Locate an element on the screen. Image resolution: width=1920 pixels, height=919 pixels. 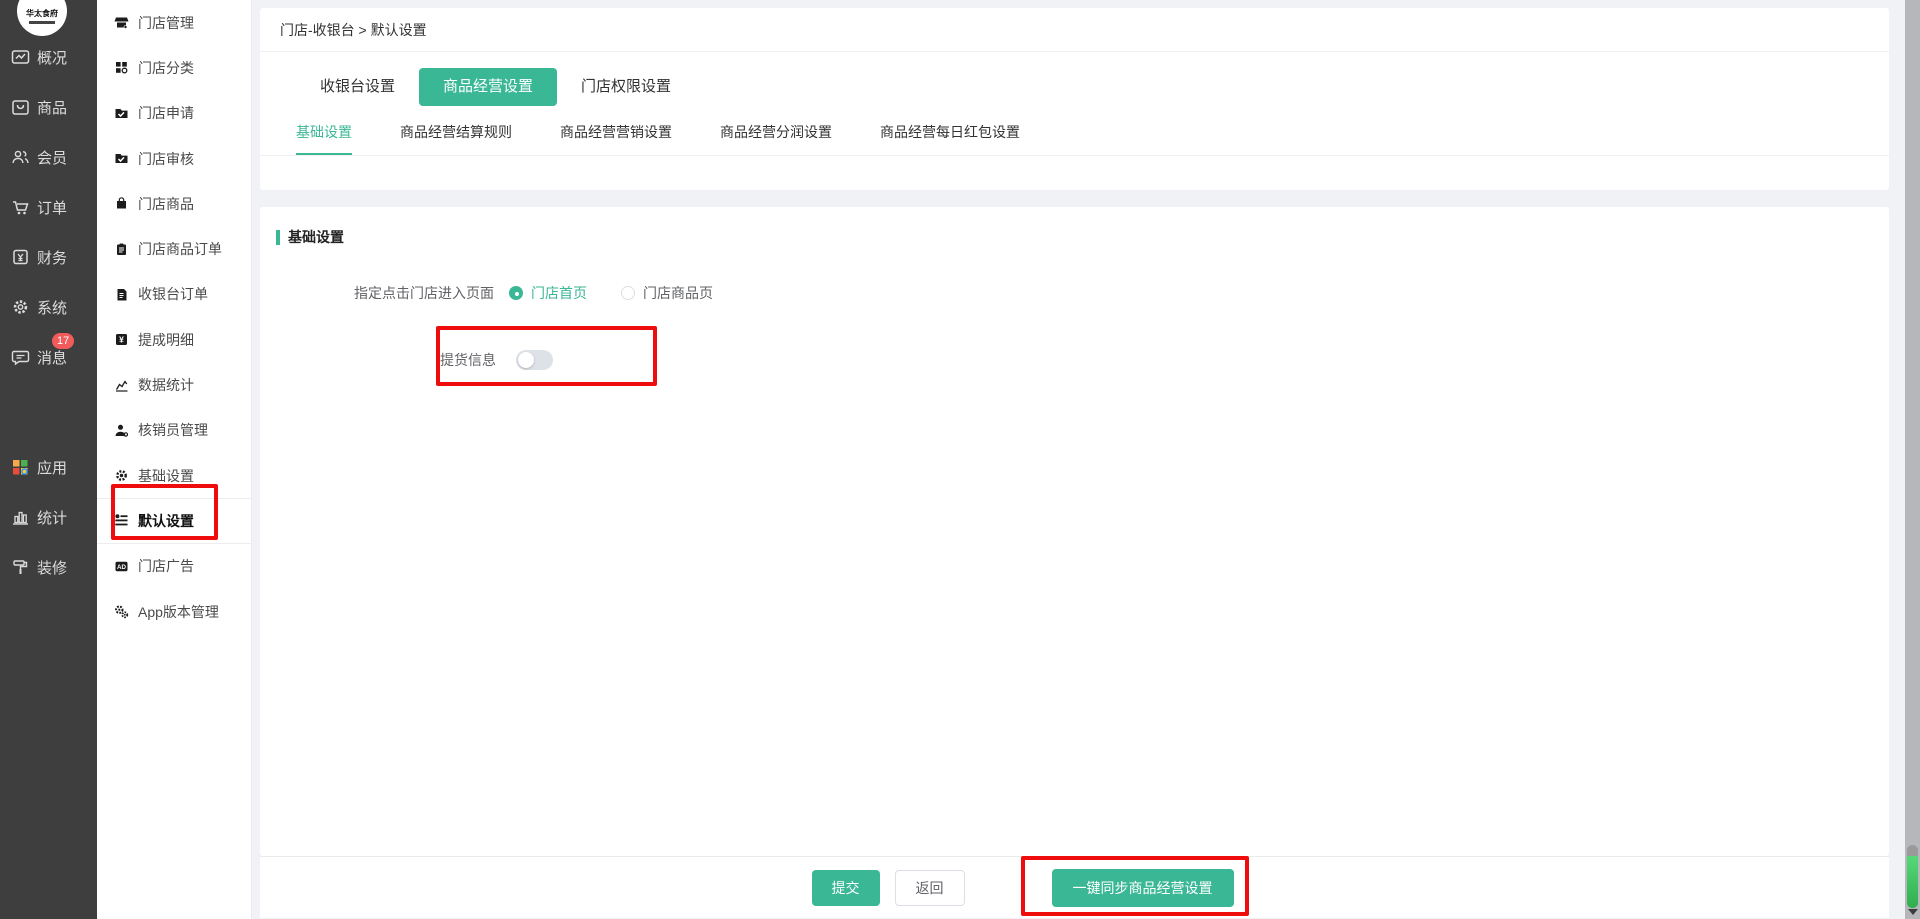
primary-sidebar: 华太食府 概况商品会员订单财务系统 消息 17 应用统计装修 is located at coordinates (48, 459).